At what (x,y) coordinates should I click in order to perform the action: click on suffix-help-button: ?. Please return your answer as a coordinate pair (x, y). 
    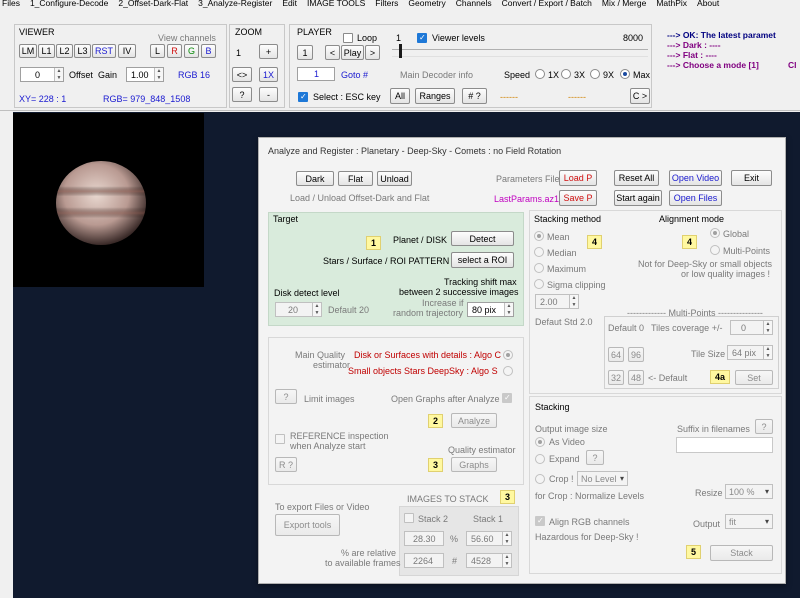
    Looking at the image, I should click on (764, 426).